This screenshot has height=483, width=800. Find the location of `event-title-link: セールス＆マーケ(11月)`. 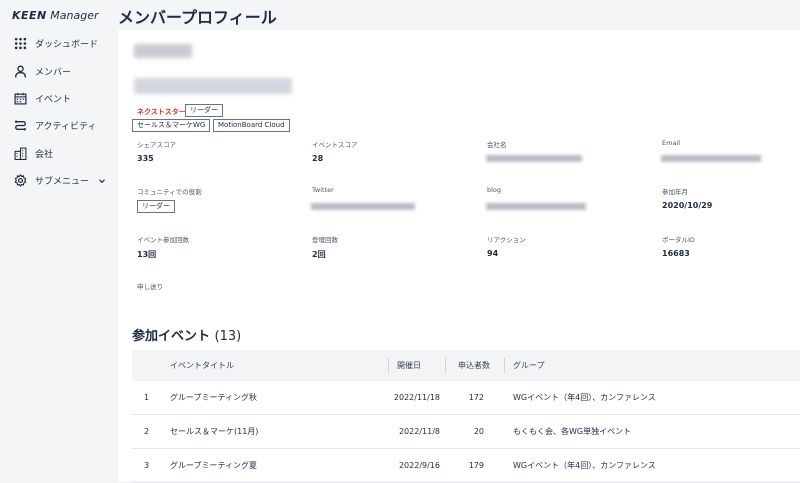

event-title-link: セールス＆マーケ(11月) is located at coordinates (214, 431).